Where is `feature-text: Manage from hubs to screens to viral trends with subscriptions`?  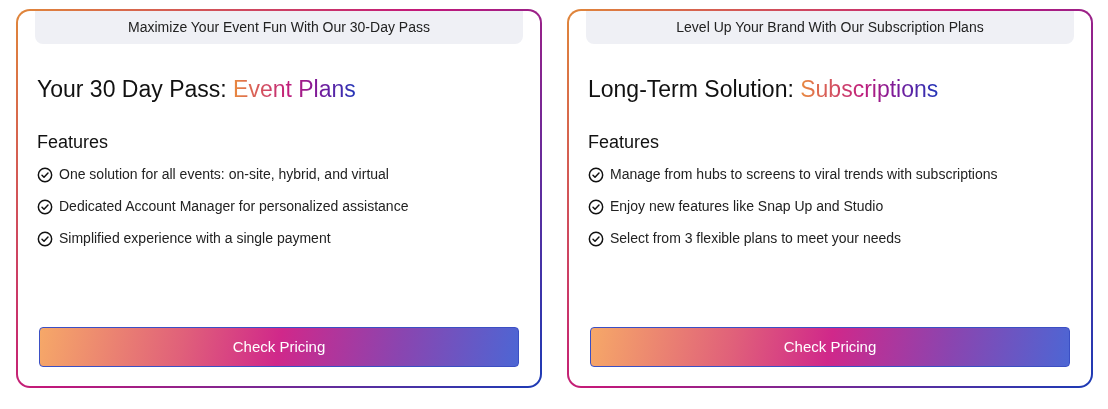 feature-text: Manage from hubs to screens to viral trends with subscriptions is located at coordinates (804, 174).